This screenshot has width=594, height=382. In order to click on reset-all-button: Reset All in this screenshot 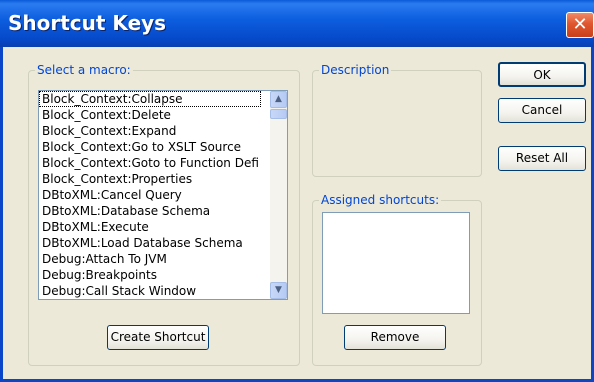, I will do `click(542, 158)`.